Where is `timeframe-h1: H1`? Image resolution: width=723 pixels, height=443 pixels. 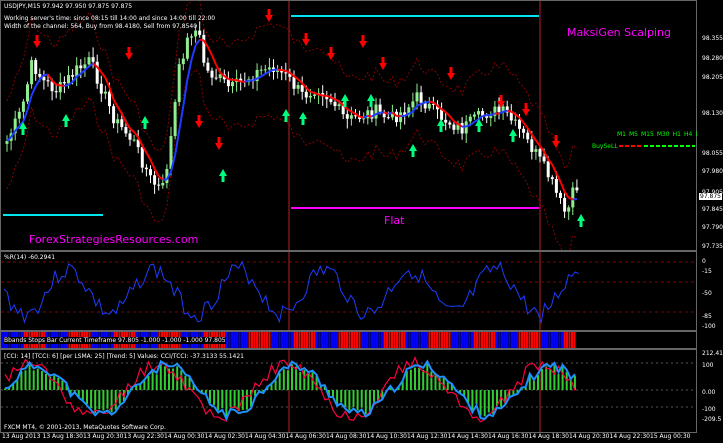
timeframe-h1: H1 is located at coordinates (677, 134).